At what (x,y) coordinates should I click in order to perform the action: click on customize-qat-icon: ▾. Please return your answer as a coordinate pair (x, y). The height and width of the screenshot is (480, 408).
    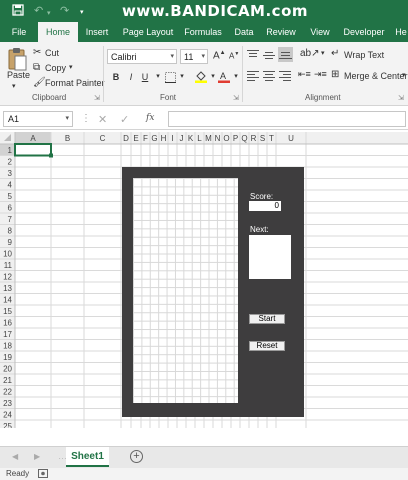
    Looking at the image, I should click on (82, 13).